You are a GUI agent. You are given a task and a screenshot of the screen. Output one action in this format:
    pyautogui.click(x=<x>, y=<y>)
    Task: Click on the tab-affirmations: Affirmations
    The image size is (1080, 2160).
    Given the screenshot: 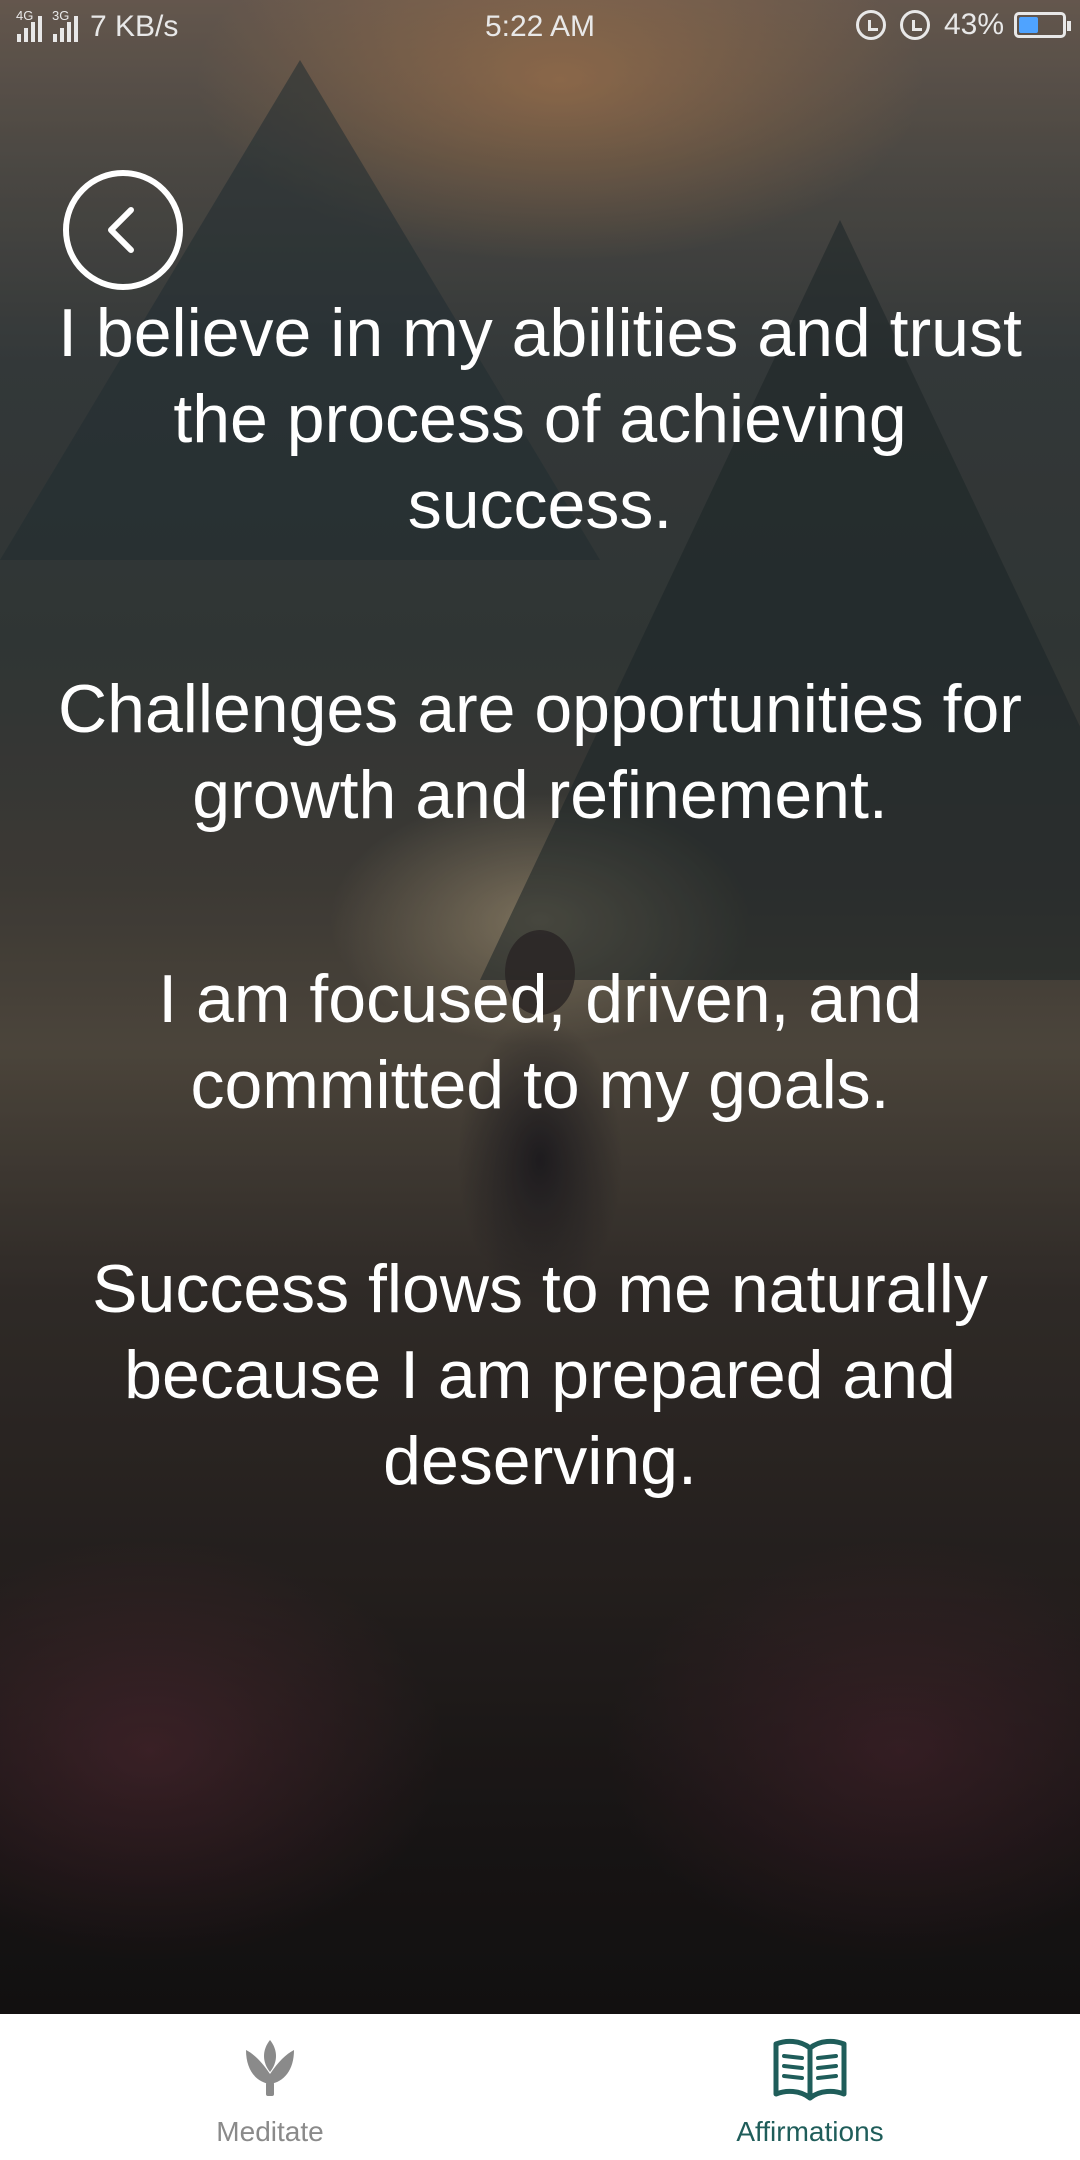 What is the action you would take?
    pyautogui.click(x=810, y=2087)
    